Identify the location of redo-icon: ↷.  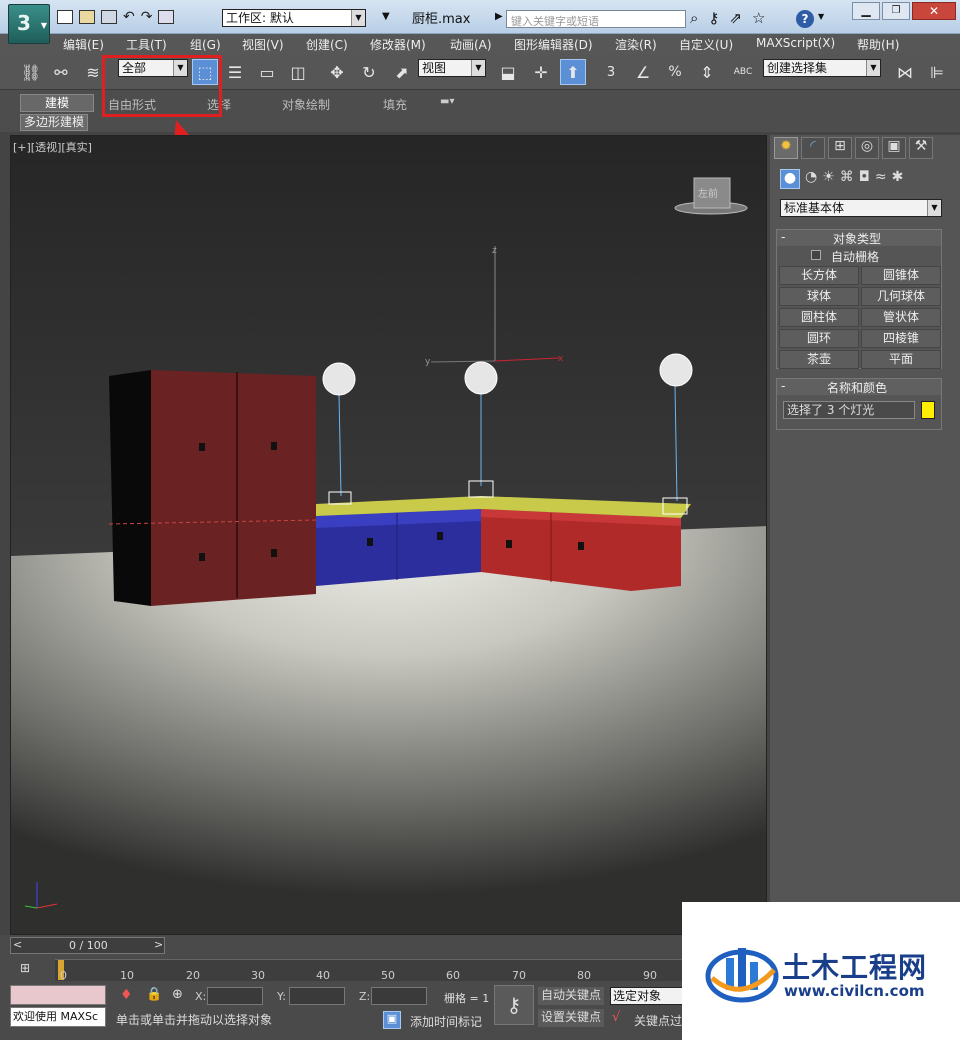
(147, 17).